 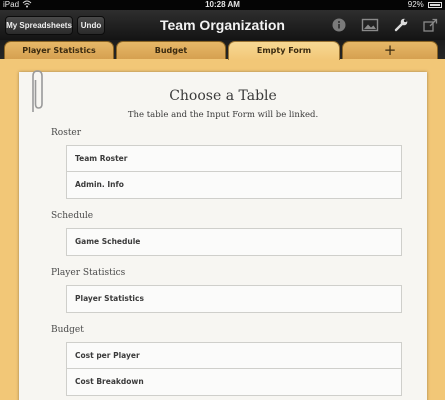 I want to click on status-time: 10:28 AM, so click(x=222, y=4).